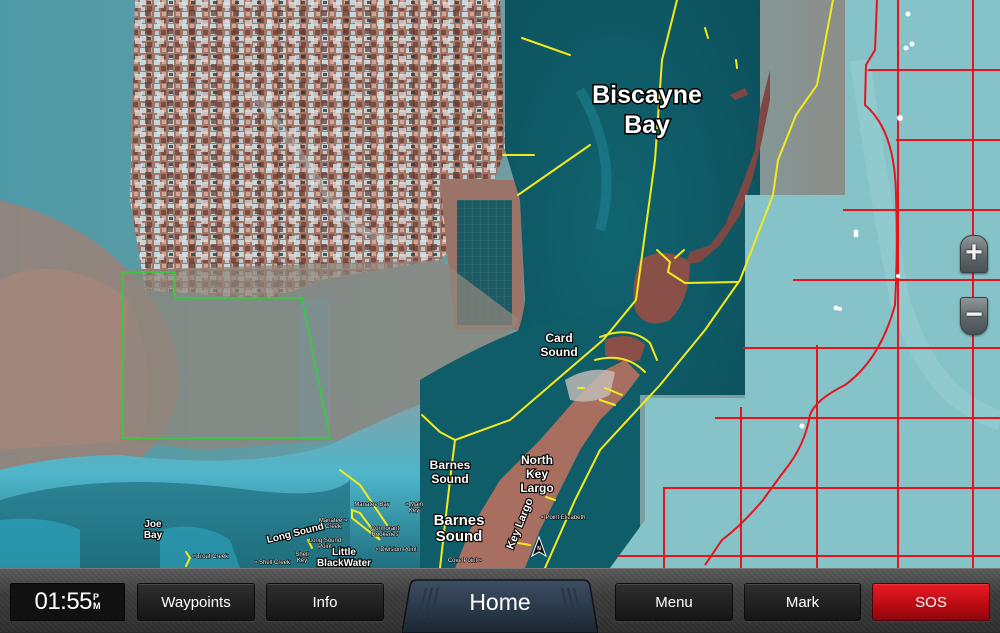  Describe the element at coordinates (802, 602) in the screenshot. I see `mark-button: Mark` at that location.